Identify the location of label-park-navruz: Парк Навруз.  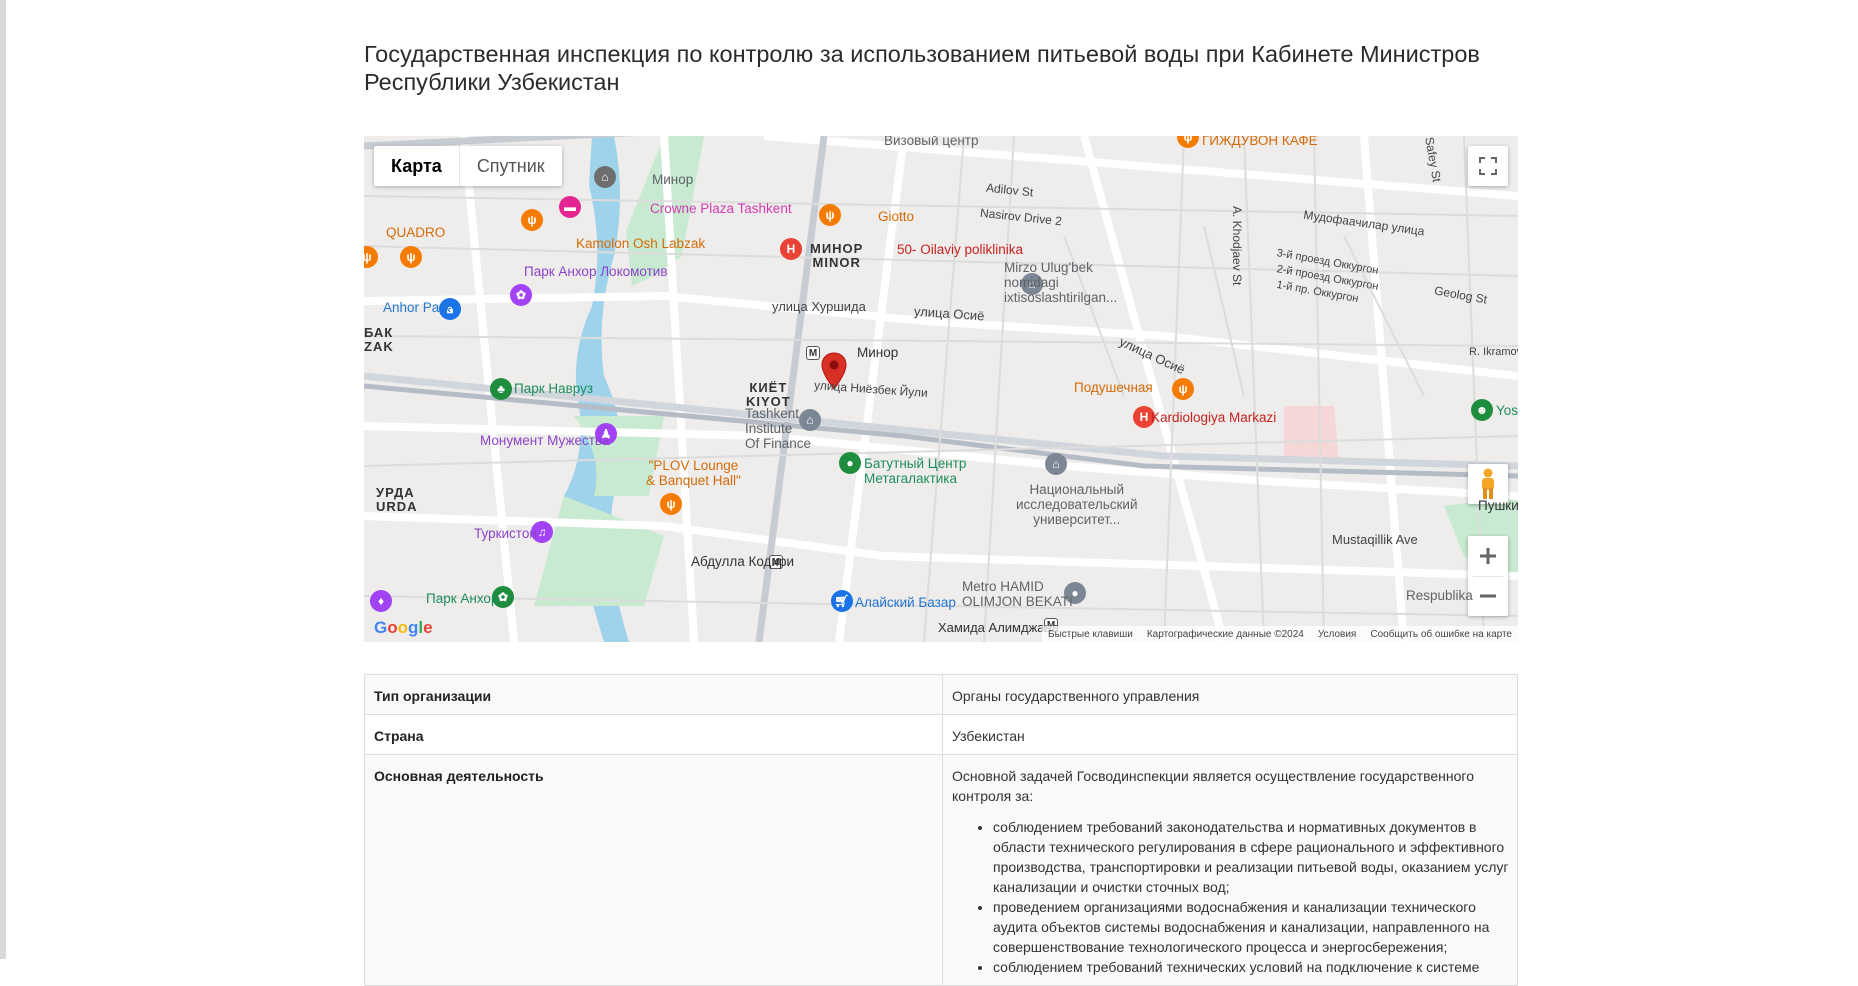
(554, 388).